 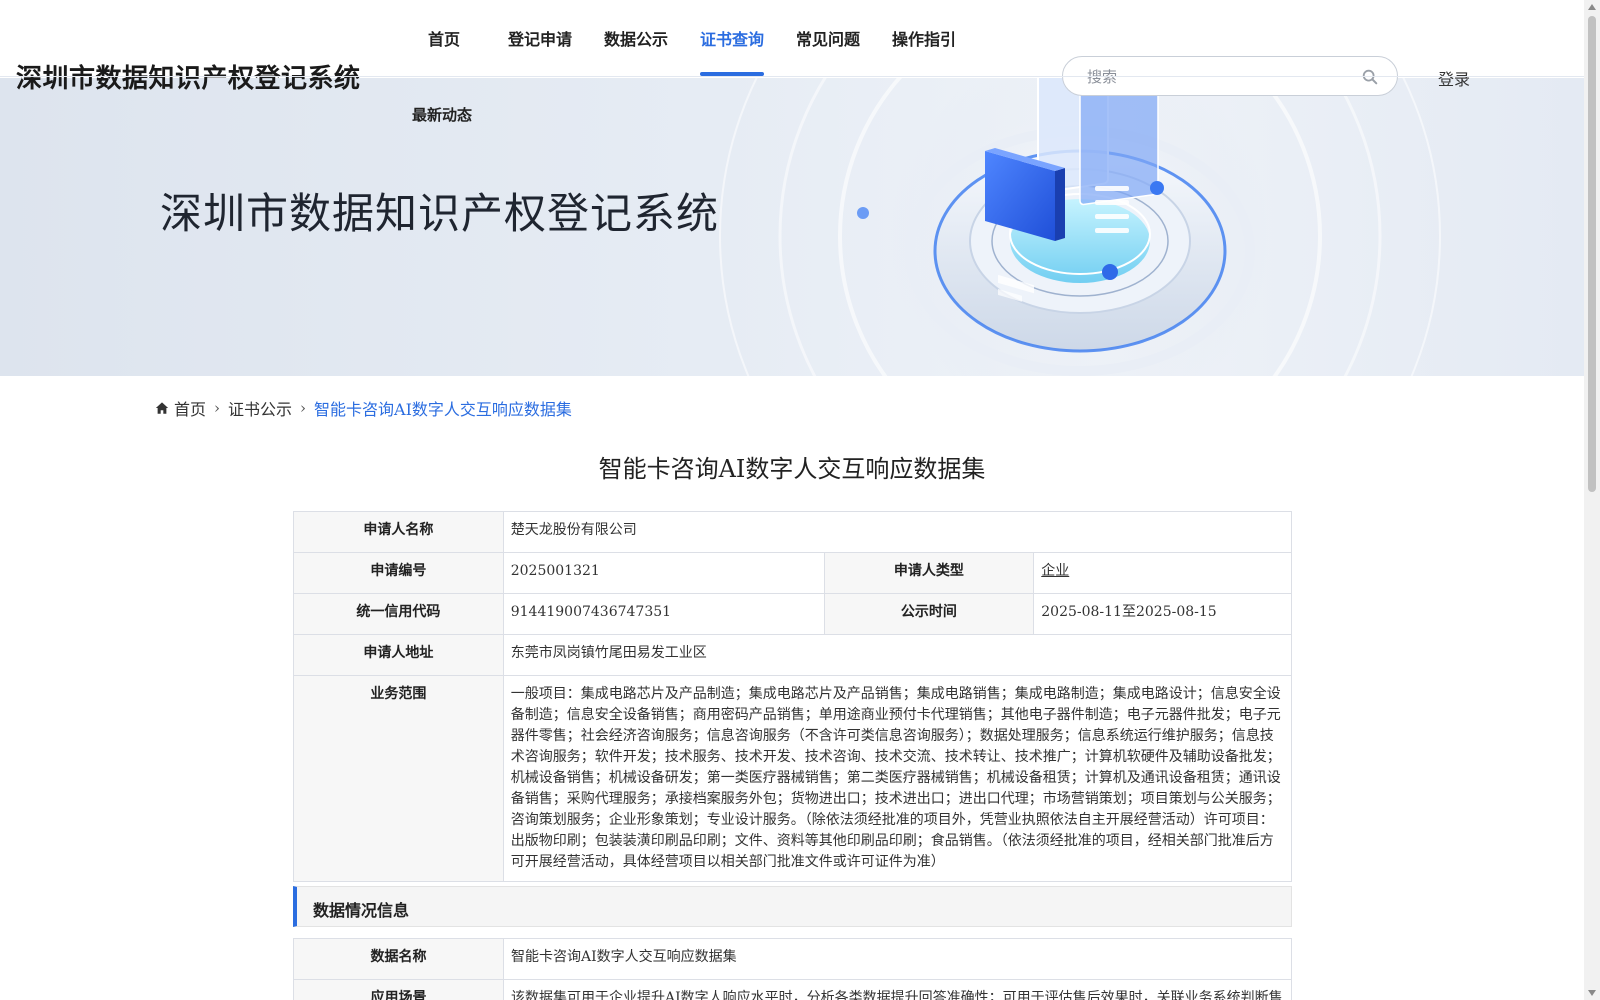 What do you see at coordinates (398, 959) in the screenshot?
I see `data-name-label: 数据名称` at bounding box center [398, 959].